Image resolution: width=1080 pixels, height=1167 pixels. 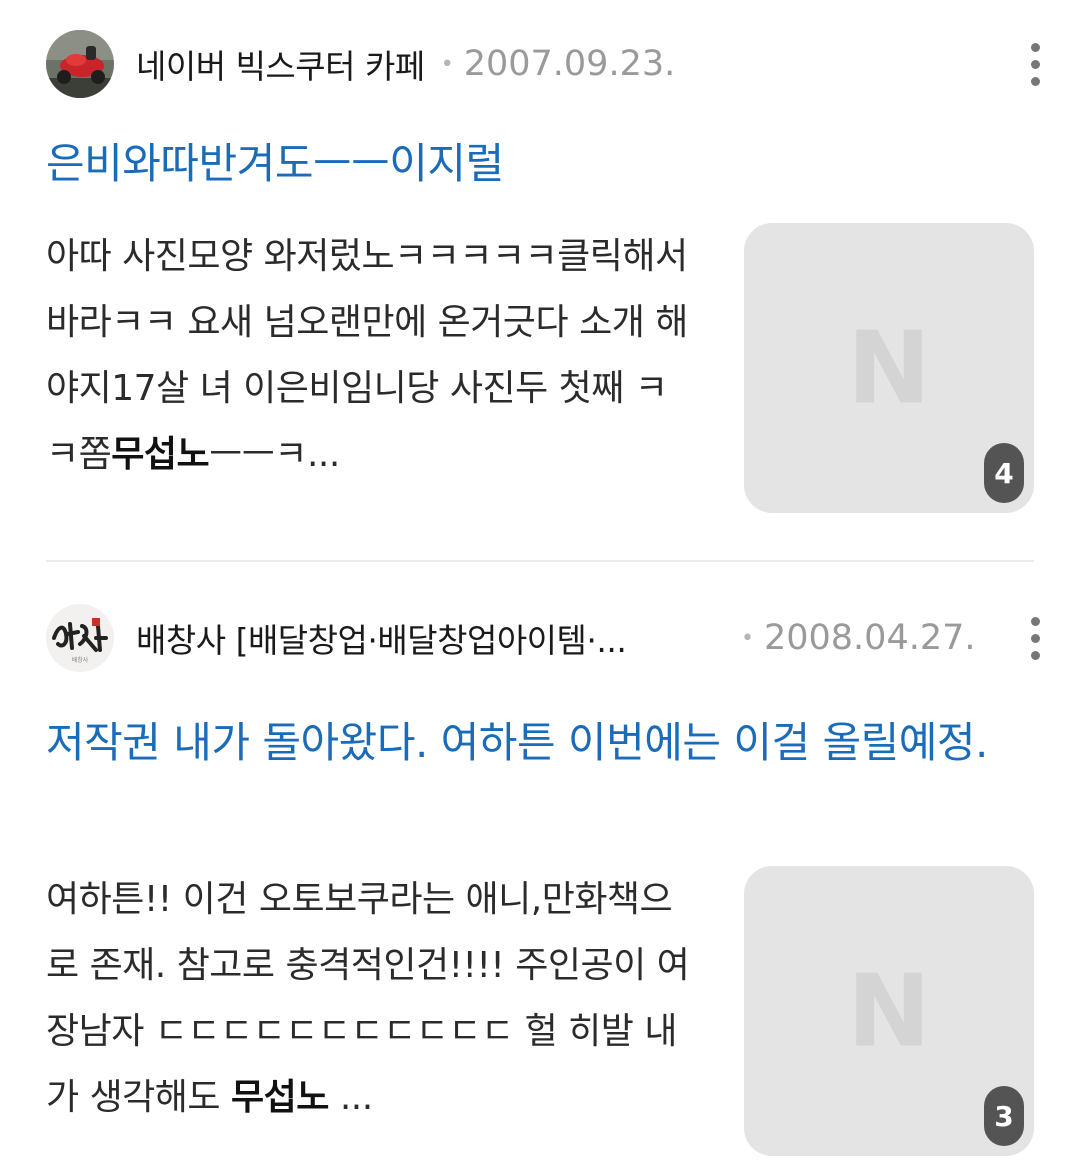 What do you see at coordinates (569, 64) in the screenshot?
I see `post-date: 2007.09.23.` at bounding box center [569, 64].